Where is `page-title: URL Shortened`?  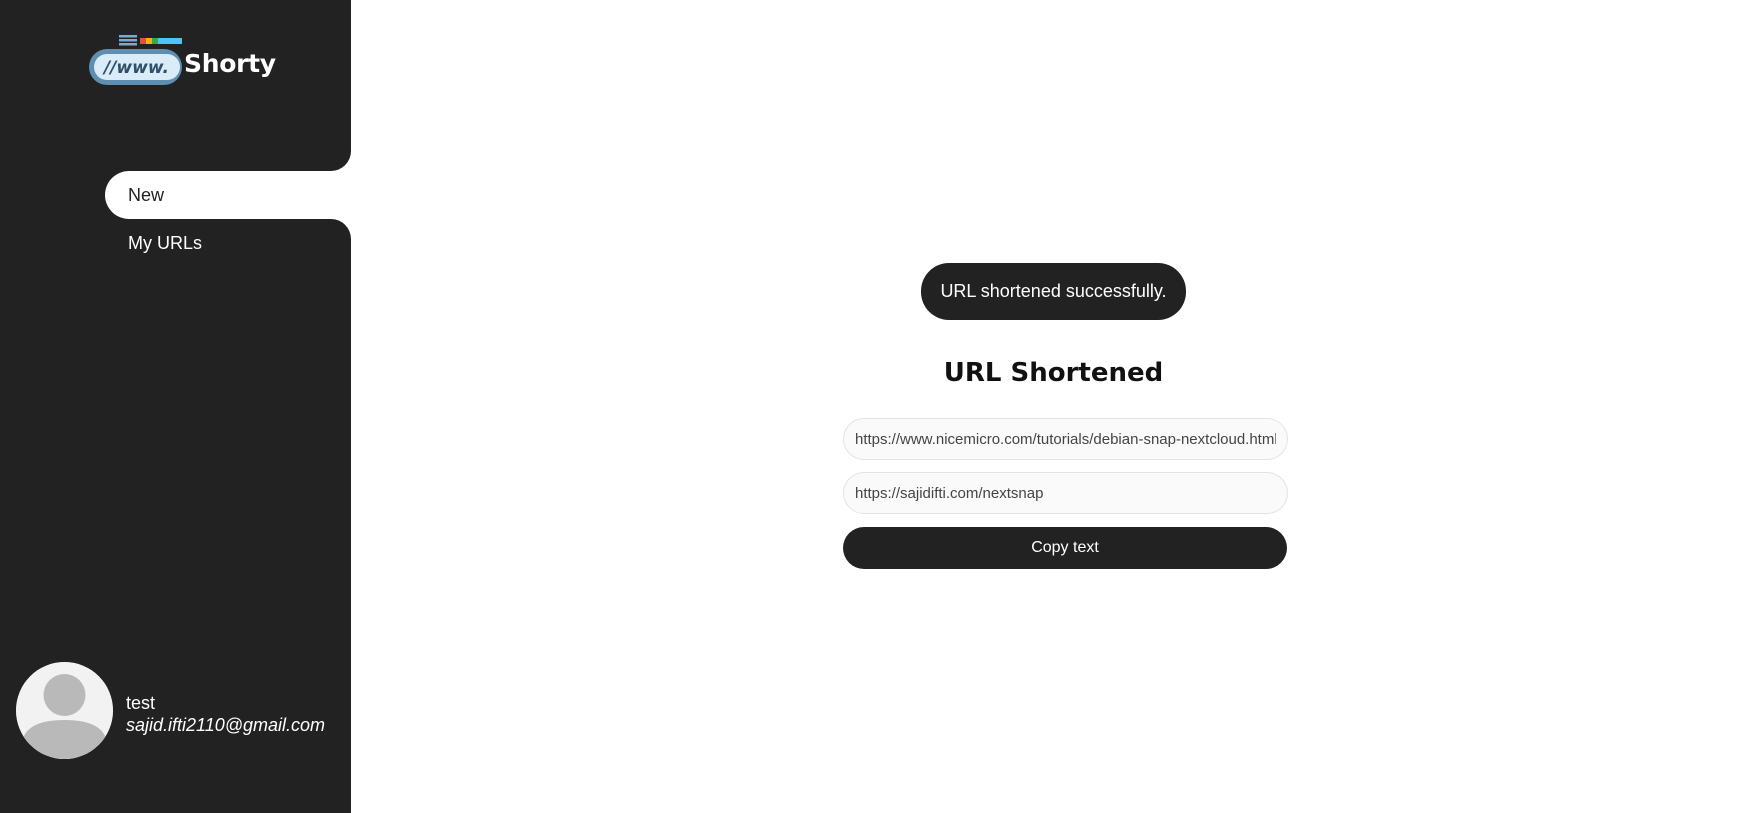 page-title: URL Shortened is located at coordinates (1053, 373).